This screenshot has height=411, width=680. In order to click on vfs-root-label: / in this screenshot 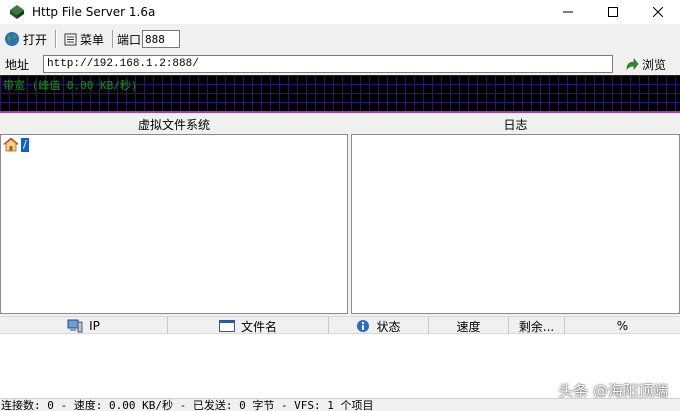, I will do `click(25, 144)`.